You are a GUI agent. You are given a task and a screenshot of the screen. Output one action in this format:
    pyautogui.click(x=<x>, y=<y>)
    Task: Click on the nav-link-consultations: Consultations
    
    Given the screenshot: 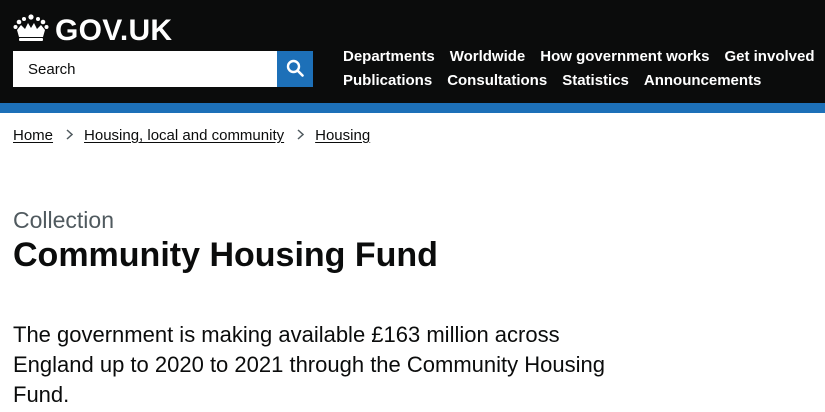 What is the action you would take?
    pyautogui.click(x=497, y=81)
    